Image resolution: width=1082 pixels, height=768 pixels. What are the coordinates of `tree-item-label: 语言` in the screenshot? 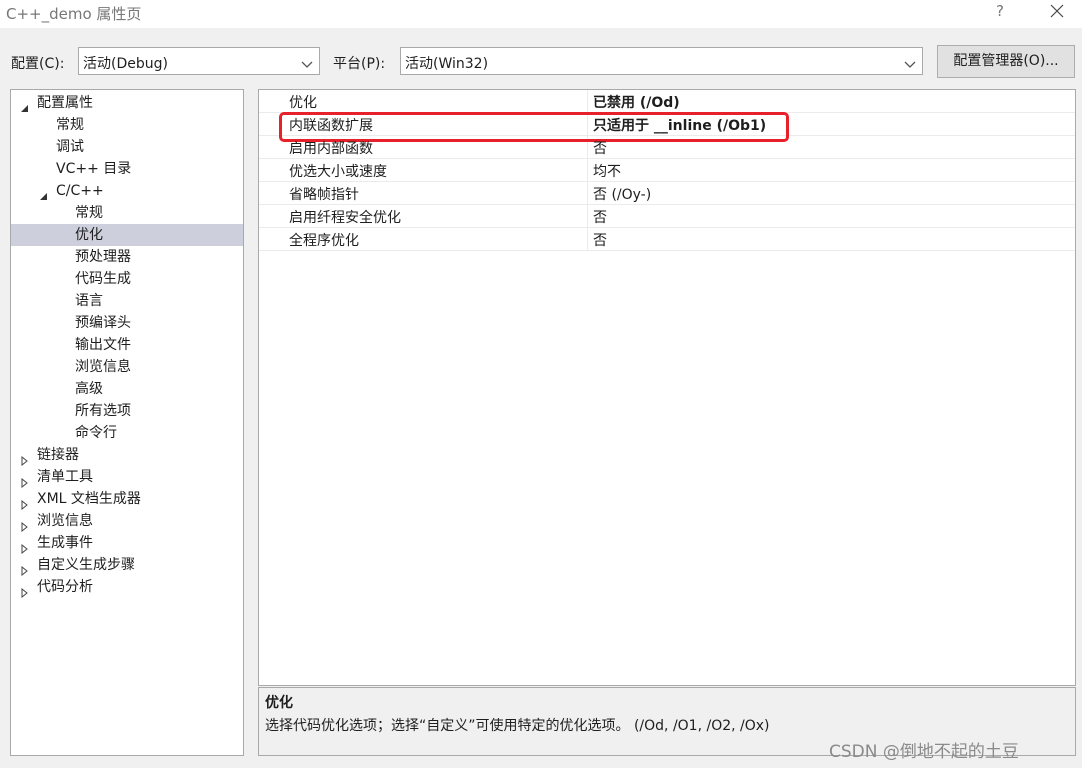 It's located at (89, 301).